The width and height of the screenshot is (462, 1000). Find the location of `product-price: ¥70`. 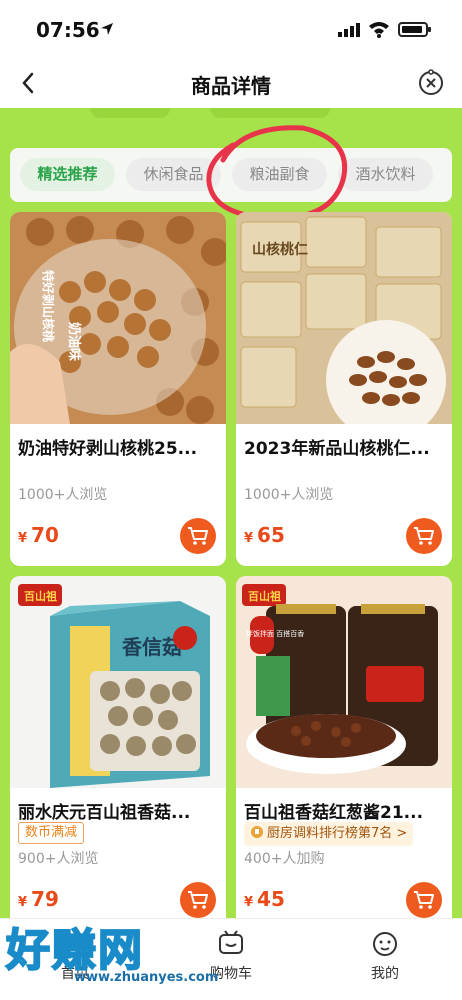

product-price: ¥70 is located at coordinates (38, 535).